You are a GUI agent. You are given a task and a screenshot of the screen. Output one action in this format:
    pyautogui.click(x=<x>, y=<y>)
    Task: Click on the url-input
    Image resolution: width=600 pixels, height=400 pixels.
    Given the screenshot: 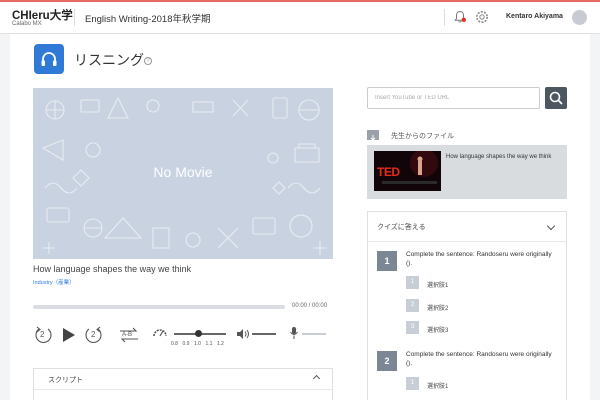 What is the action you would take?
    pyautogui.click(x=453, y=98)
    